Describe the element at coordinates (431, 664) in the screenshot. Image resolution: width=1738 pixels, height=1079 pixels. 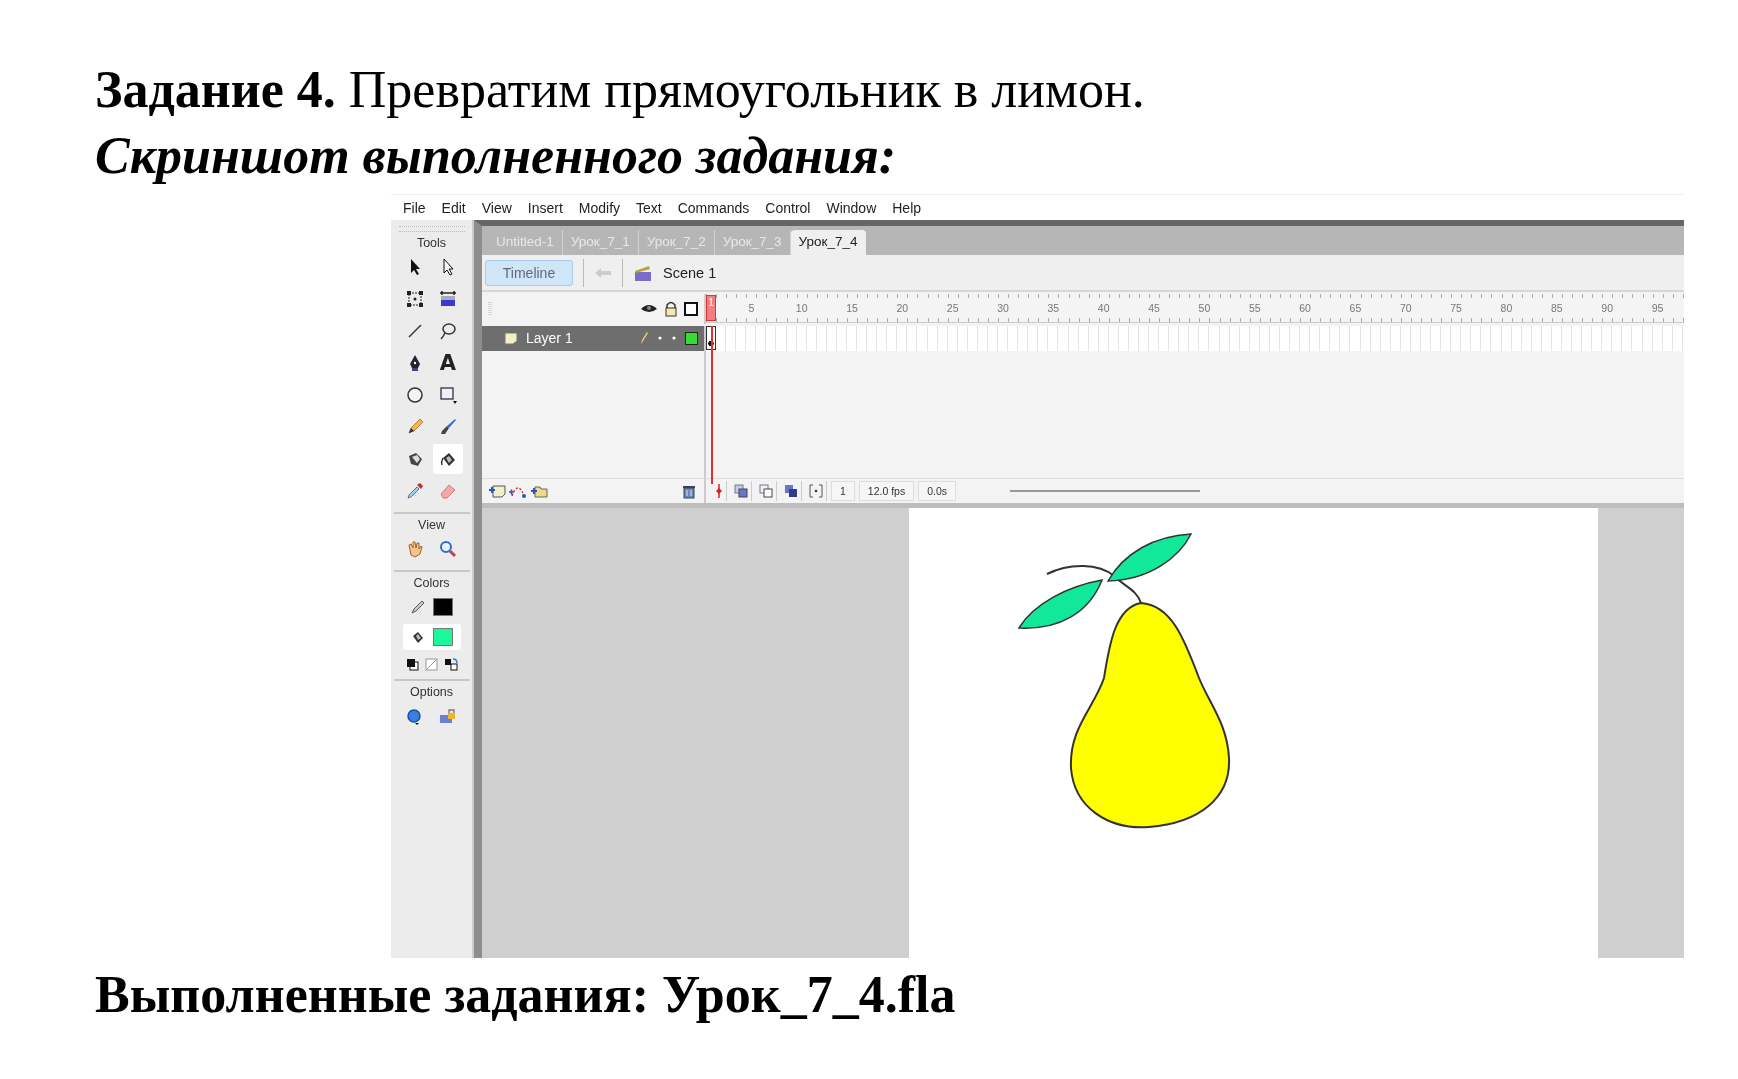
I see `no-color-icon` at that location.